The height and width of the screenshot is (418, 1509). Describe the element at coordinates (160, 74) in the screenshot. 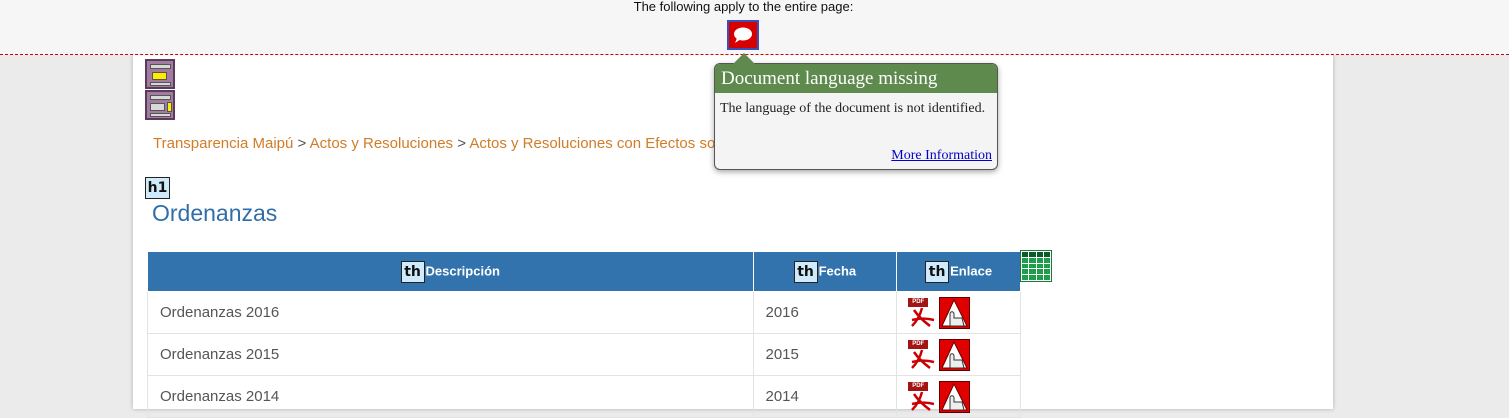

I see `header-region-icon` at that location.